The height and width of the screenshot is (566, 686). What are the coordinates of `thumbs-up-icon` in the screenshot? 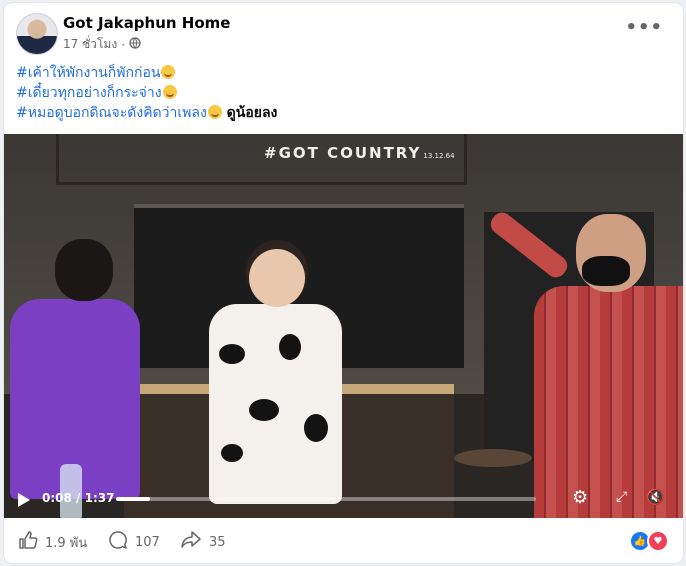 It's located at (28, 542).